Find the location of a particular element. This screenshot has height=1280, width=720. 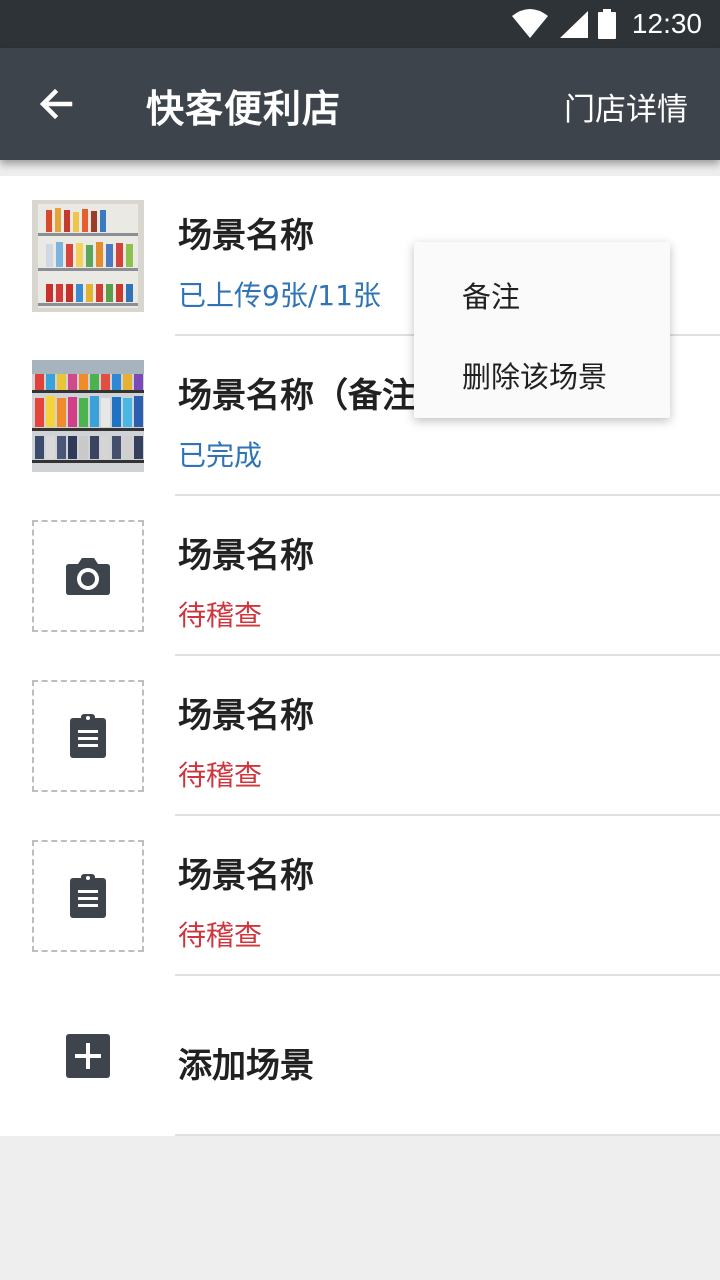

scene-name: 场景名称（备注 is located at coordinates (297, 396).